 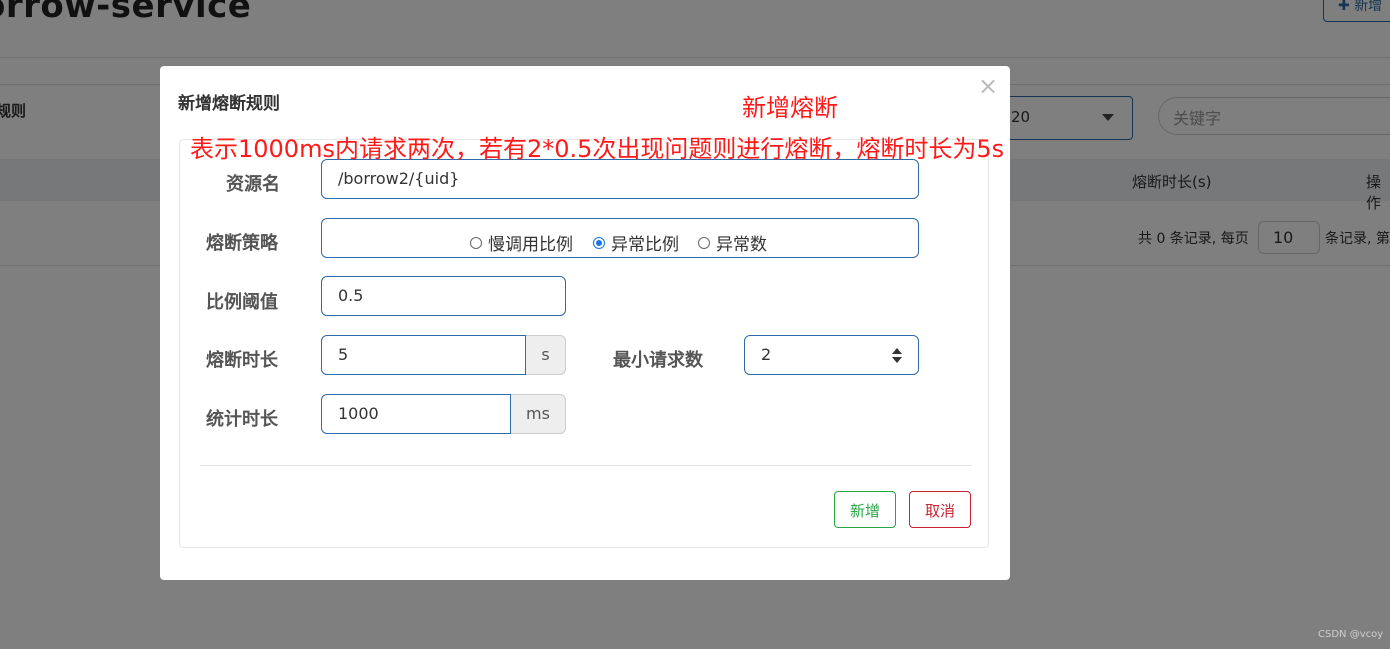 I want to click on break-duration-input: 5, so click(x=423, y=355).